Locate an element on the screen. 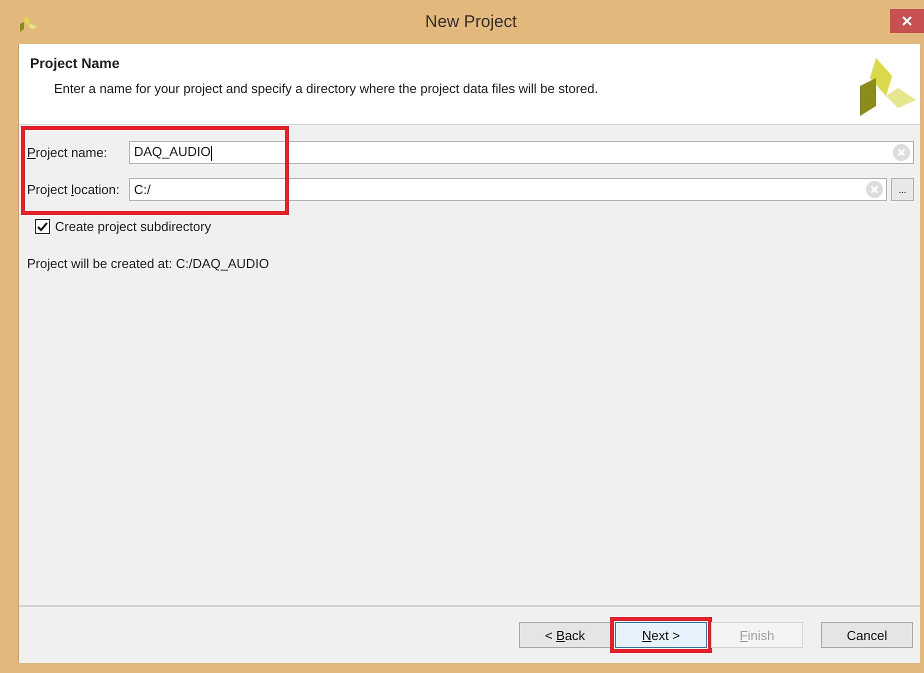  close-button is located at coordinates (907, 21).